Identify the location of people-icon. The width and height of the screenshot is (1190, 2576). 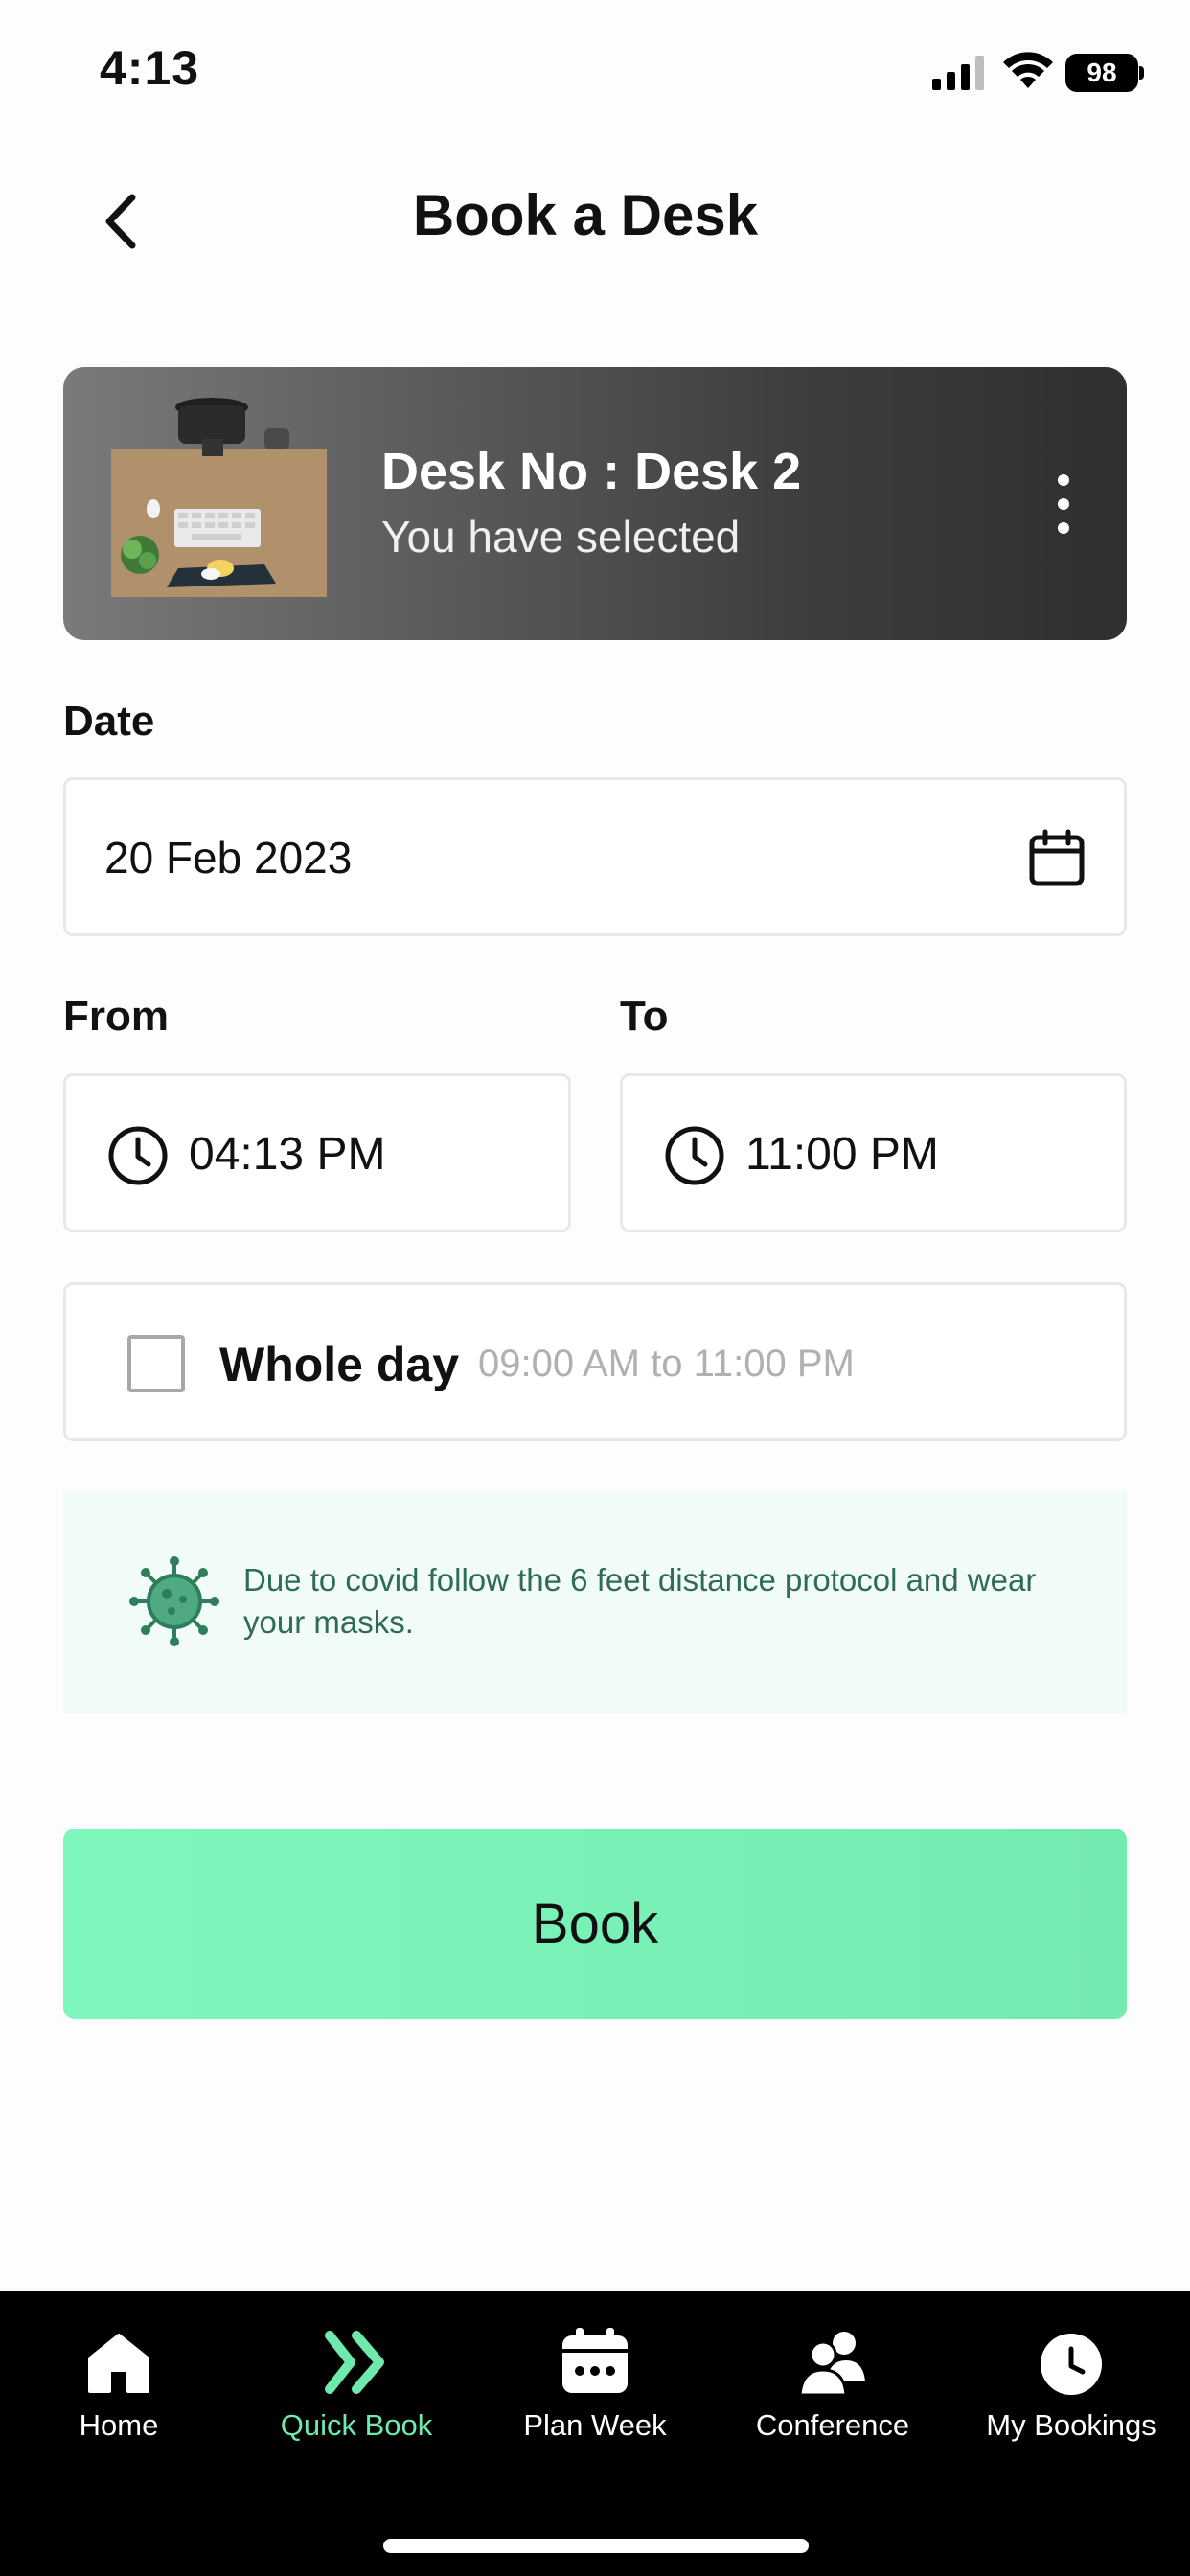
(832, 2364).